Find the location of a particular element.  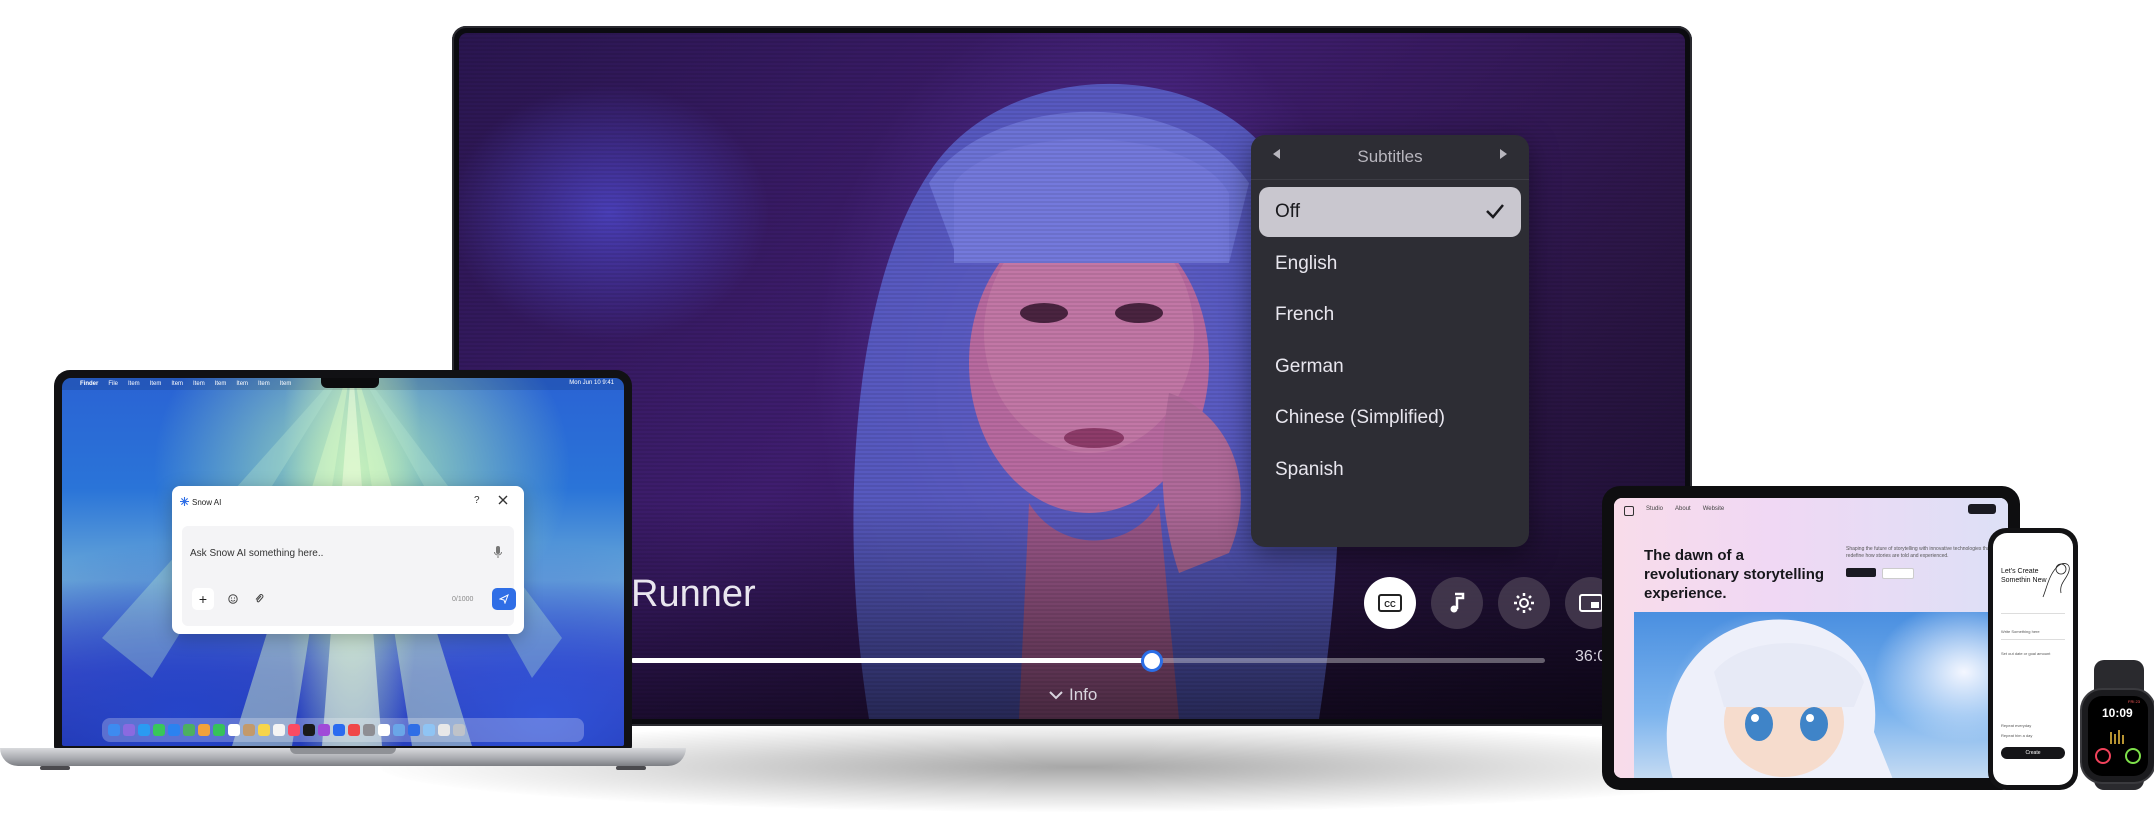

freeform-icon is located at coordinates (384, 730).